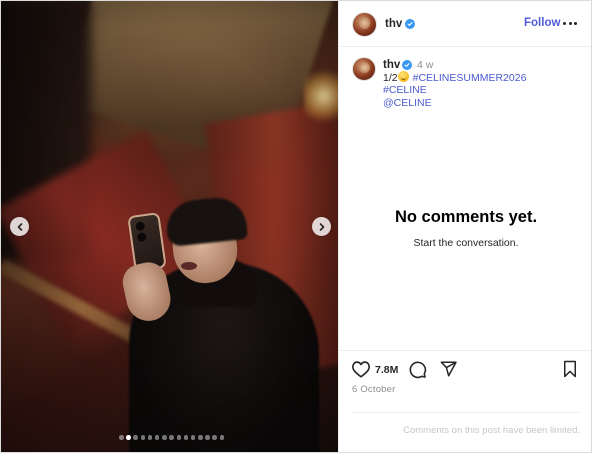 Image resolution: width=592 pixels, height=453 pixels. Describe the element at coordinates (417, 369) in the screenshot. I see `comment-icon` at that location.